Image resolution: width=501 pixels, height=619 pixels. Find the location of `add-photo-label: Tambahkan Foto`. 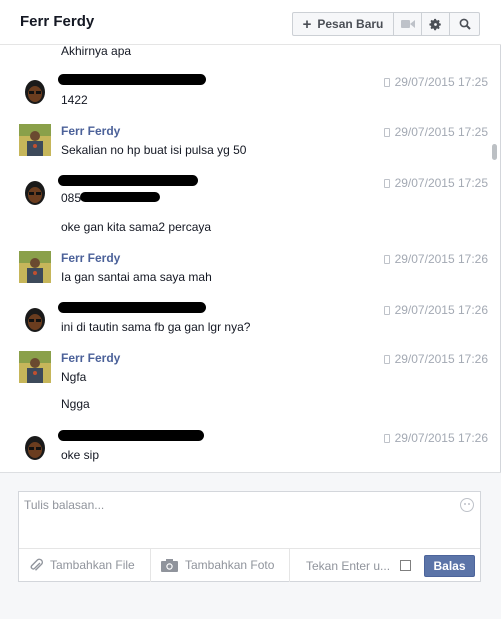

add-photo-label: Tambahkan Foto is located at coordinates (230, 565).